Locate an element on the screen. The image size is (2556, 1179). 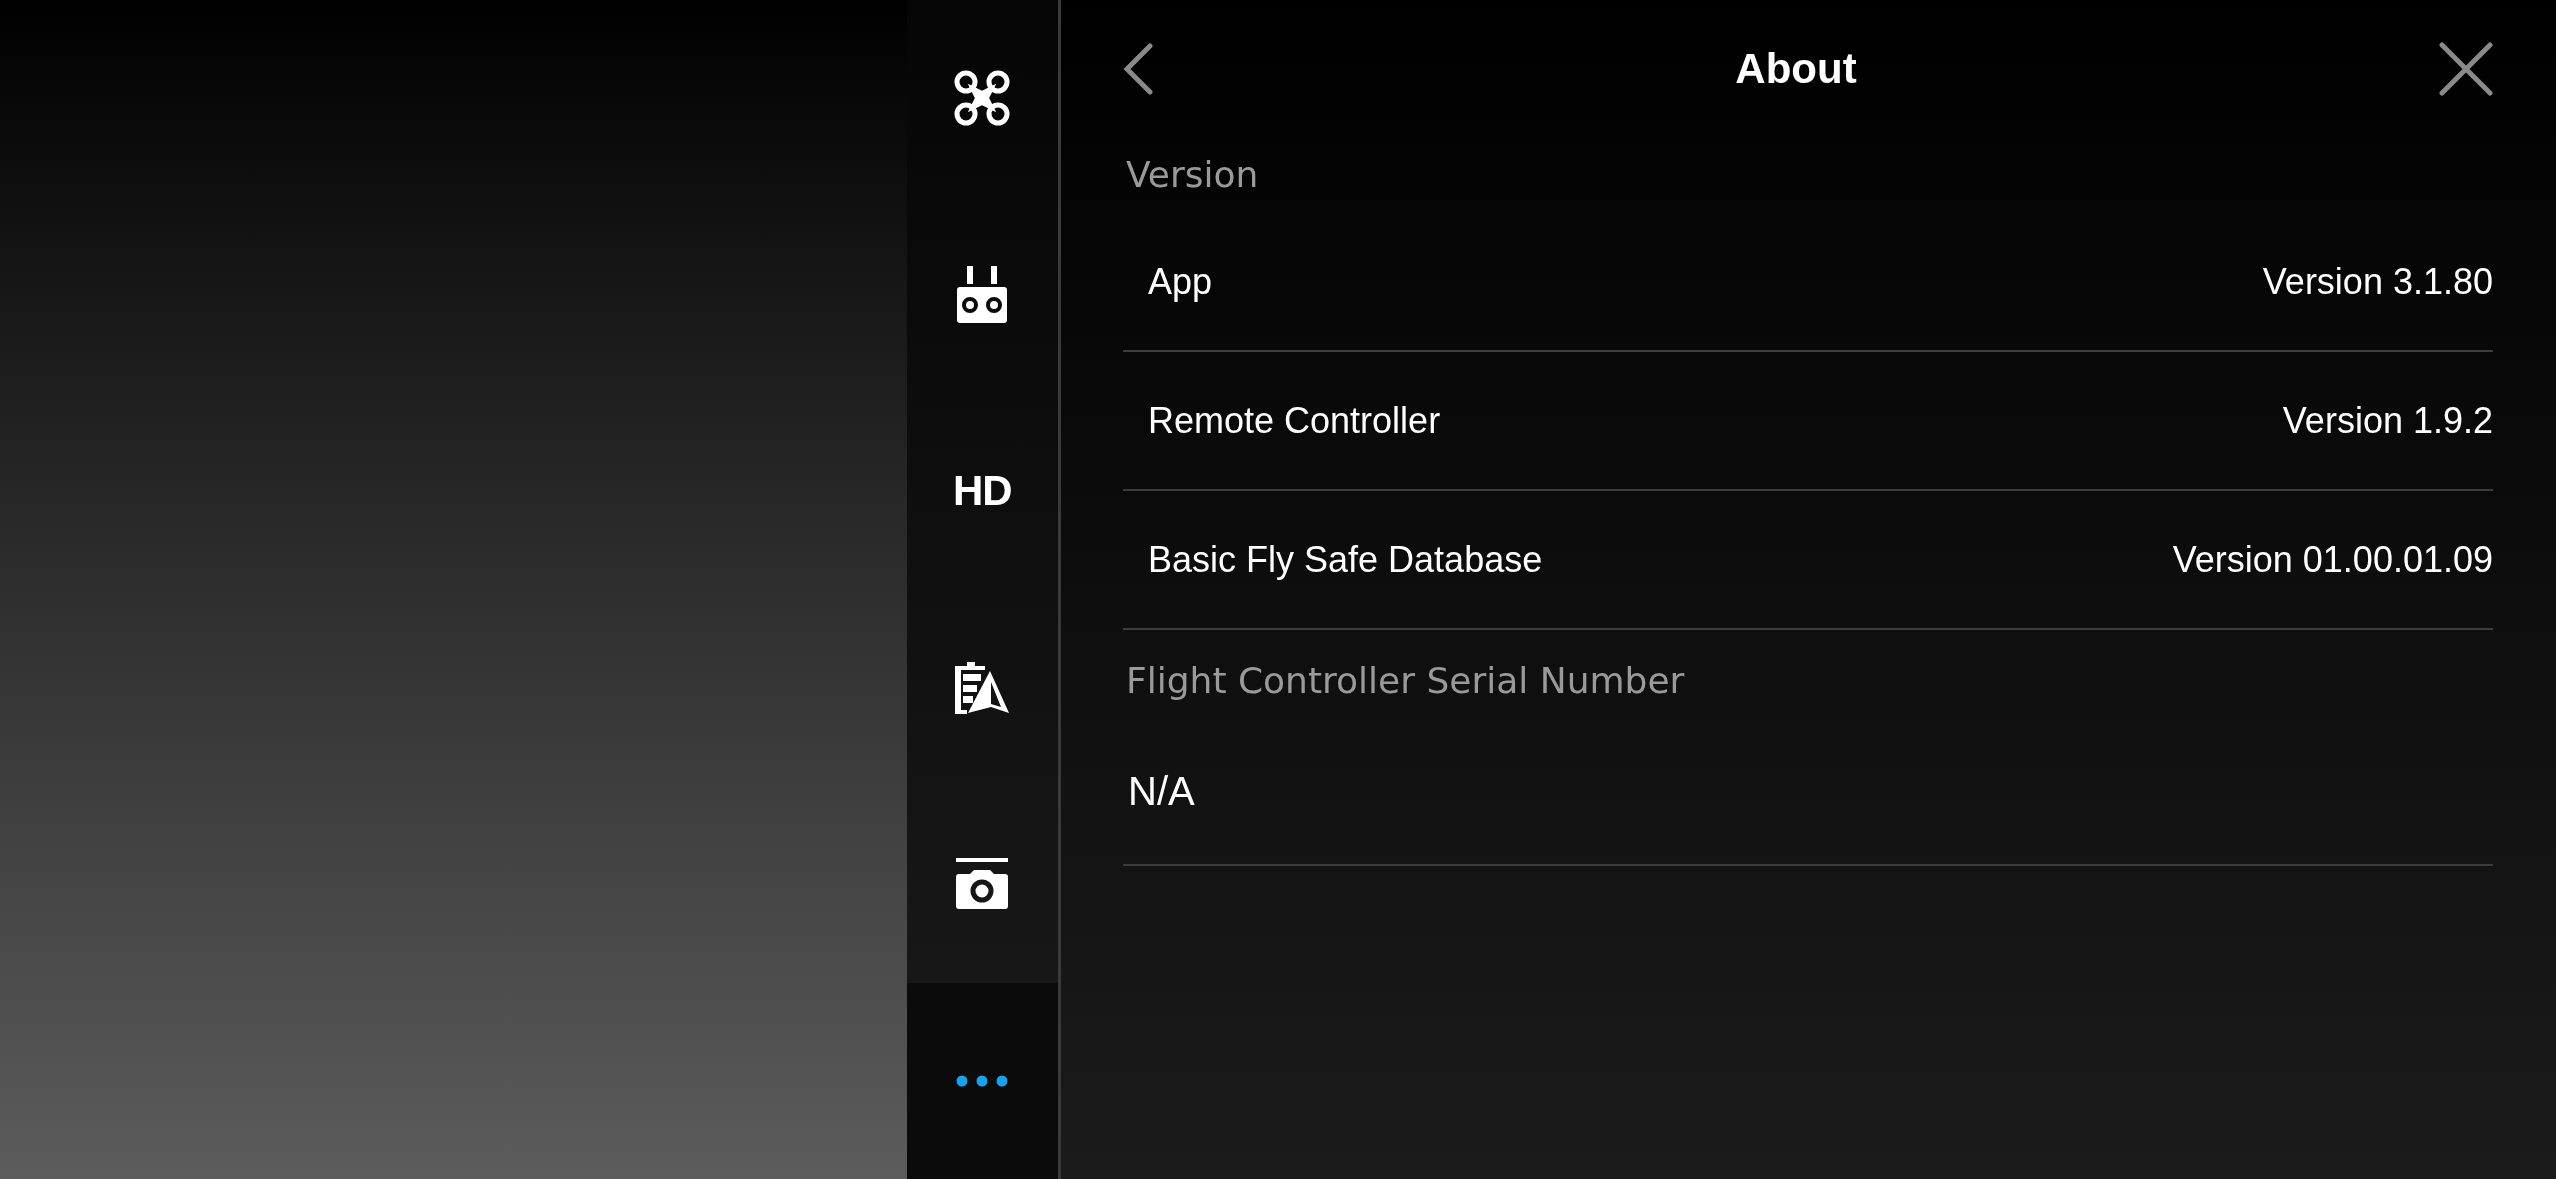
battery-navigation-icon is located at coordinates (982, 687).